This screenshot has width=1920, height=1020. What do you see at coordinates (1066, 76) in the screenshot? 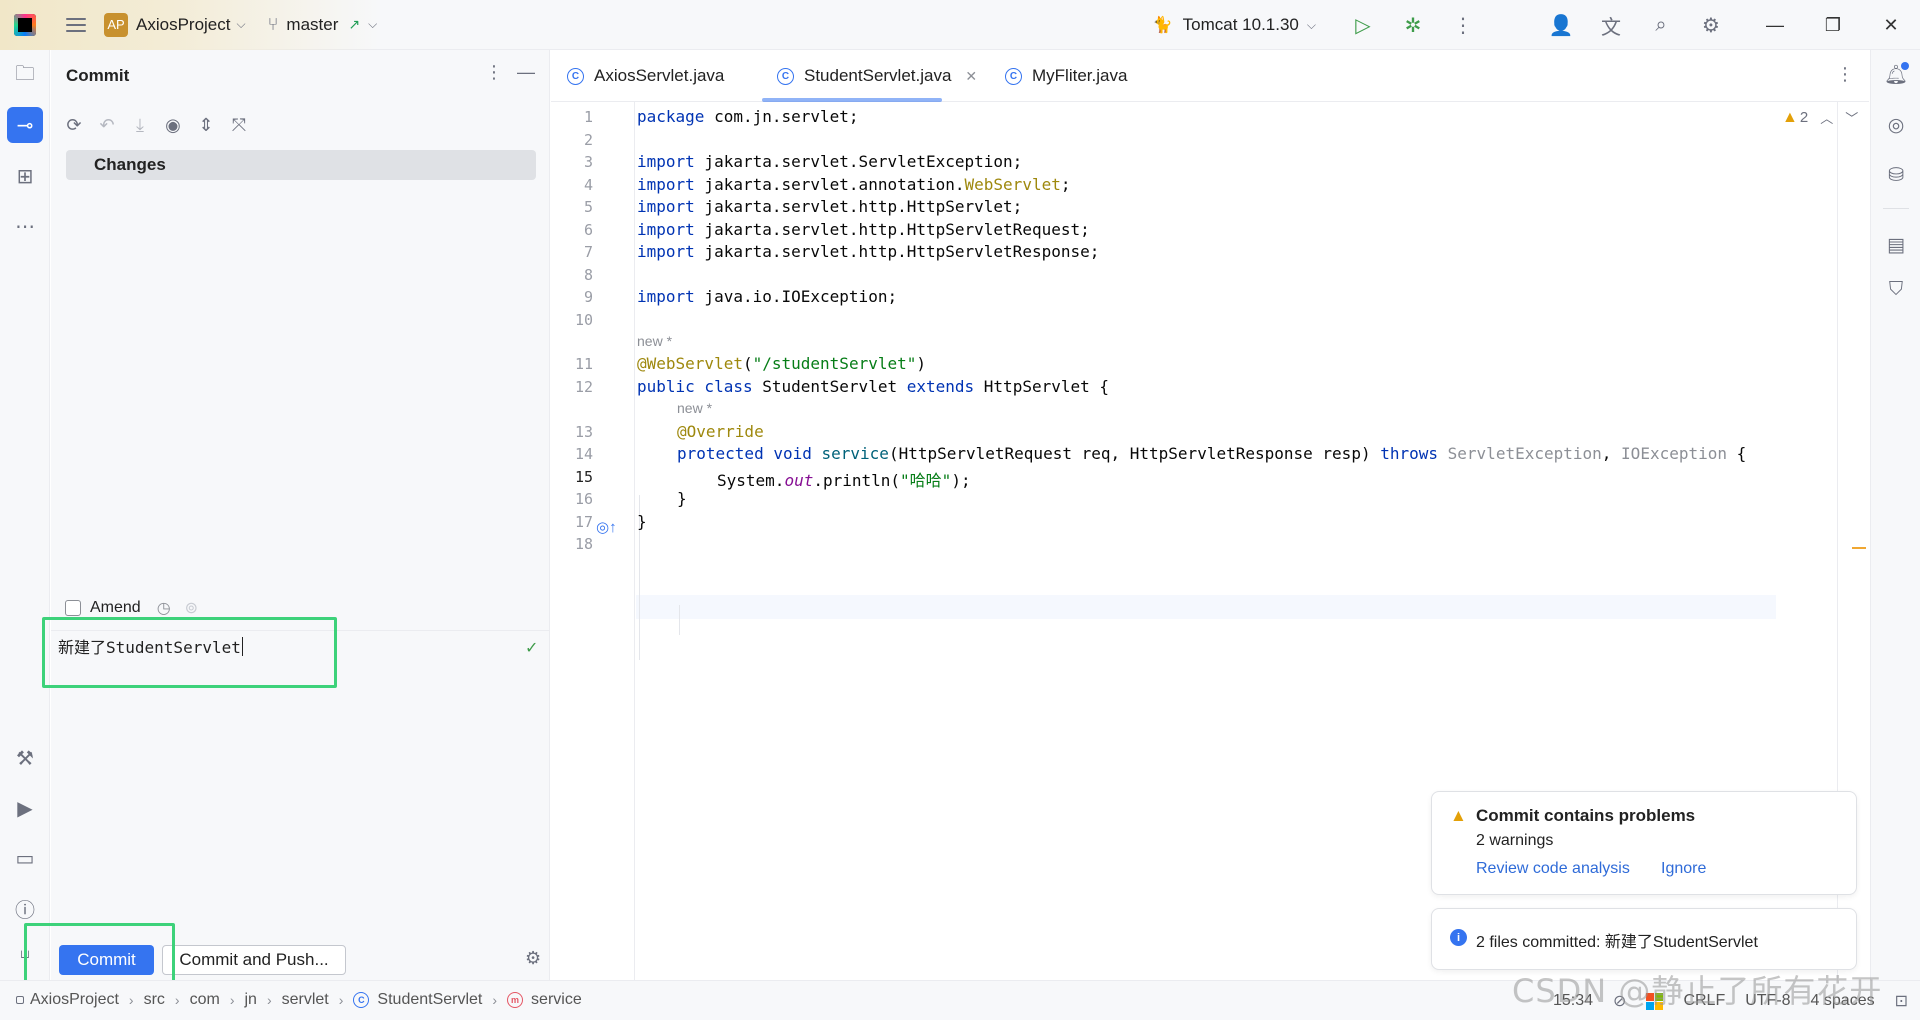
I see `tab-my-fliter: C MyFliter.java` at bounding box center [1066, 76].